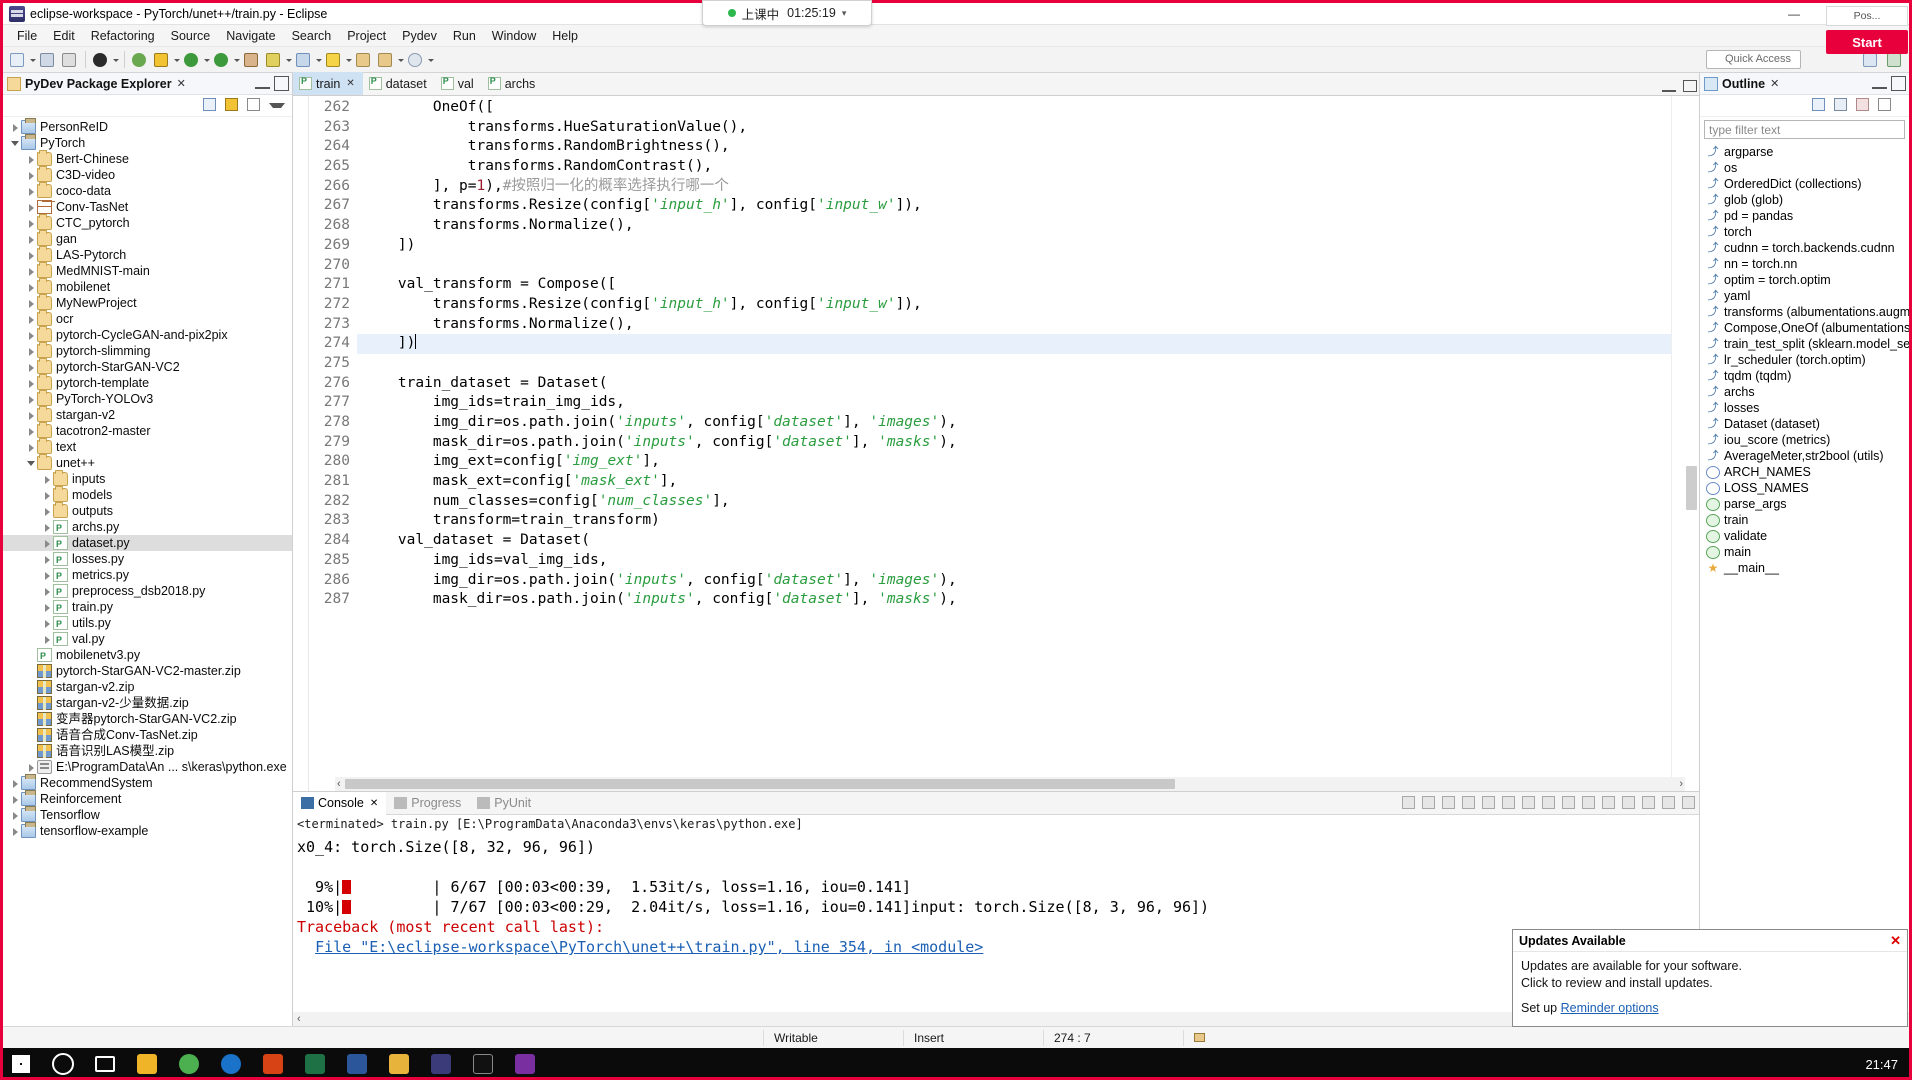  I want to click on pencil-dropdown-icon, so click(289, 60).